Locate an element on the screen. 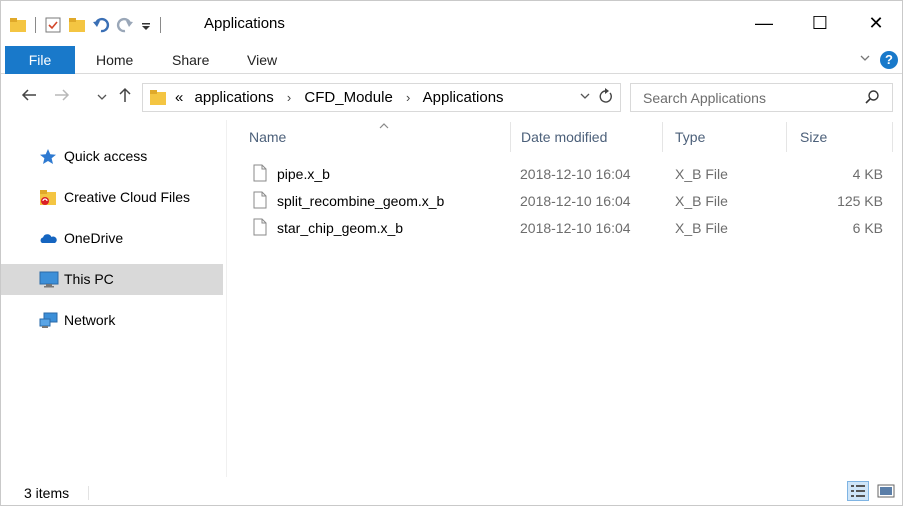 This screenshot has height=506, width=903. details-view-icon is located at coordinates (858, 491).